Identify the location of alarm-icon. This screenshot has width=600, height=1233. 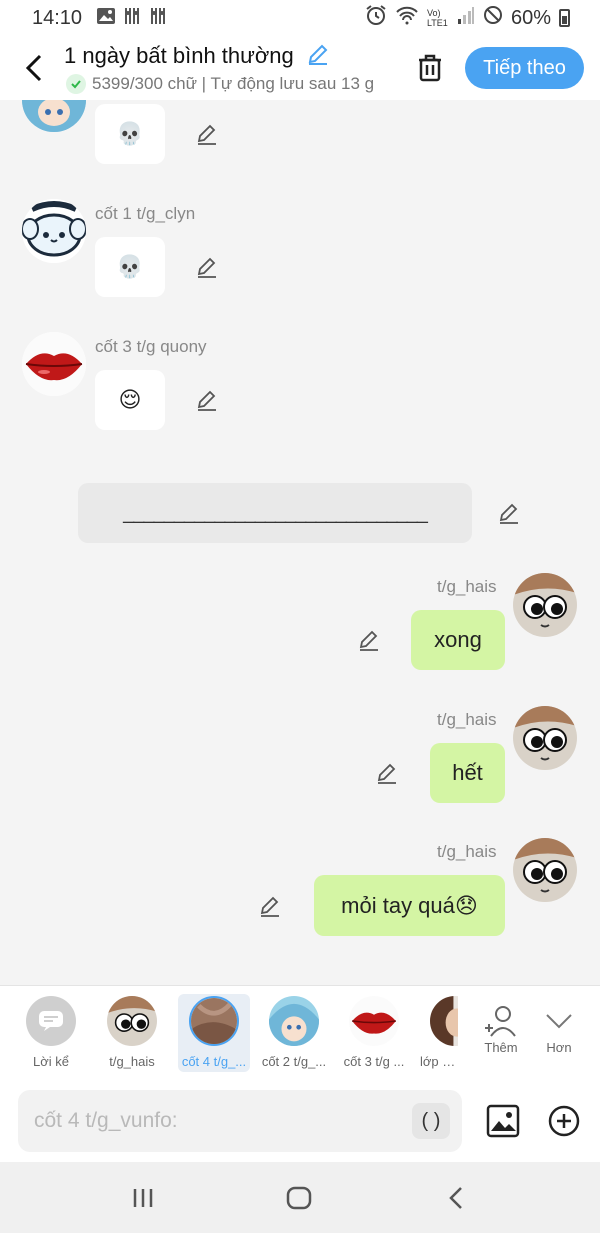
(376, 18).